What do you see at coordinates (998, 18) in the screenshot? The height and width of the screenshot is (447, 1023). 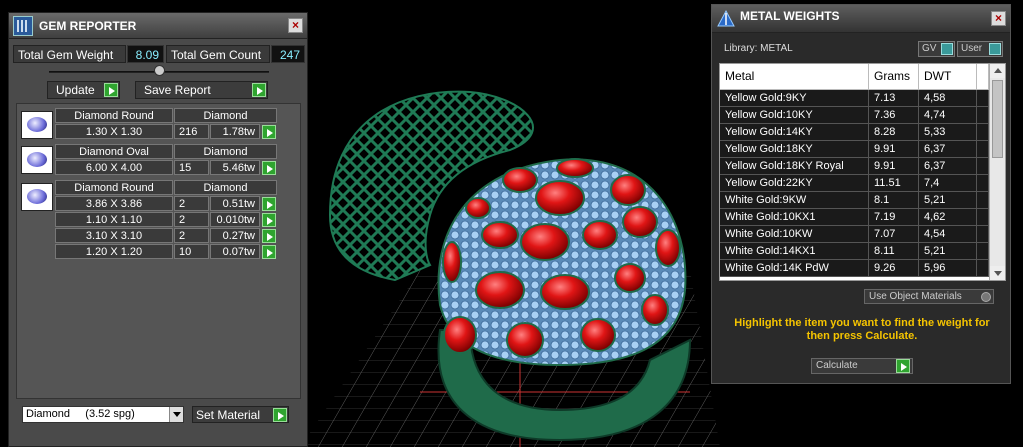 I see `metal-weights-close-button: ×` at bounding box center [998, 18].